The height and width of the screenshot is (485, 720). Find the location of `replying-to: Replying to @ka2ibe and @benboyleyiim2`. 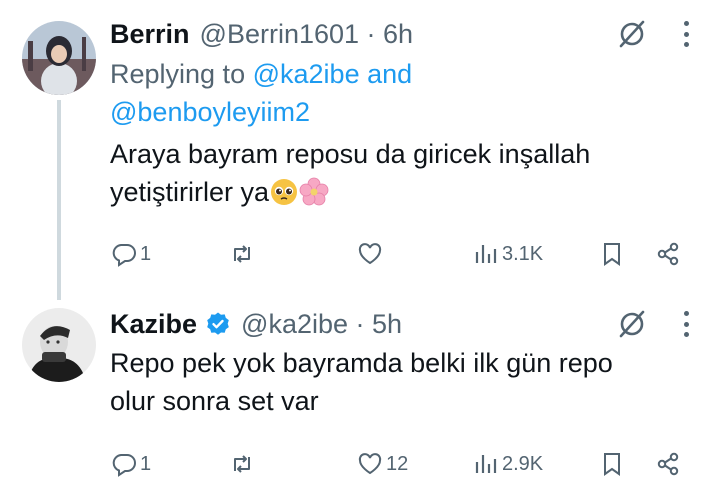

replying-to: Replying to @ka2ibe and @benboyleyiim2 is located at coordinates (400, 93).